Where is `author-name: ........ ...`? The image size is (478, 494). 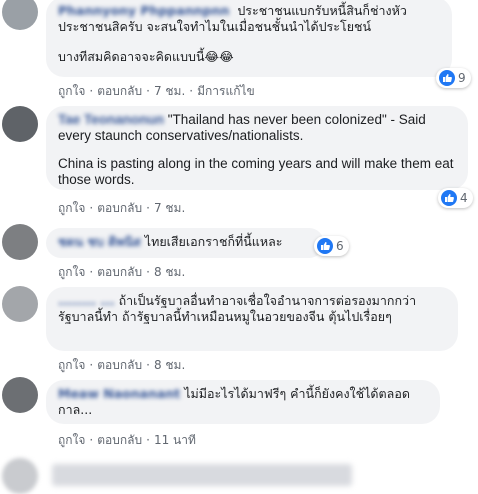 author-name: ........ ... is located at coordinates (86, 300).